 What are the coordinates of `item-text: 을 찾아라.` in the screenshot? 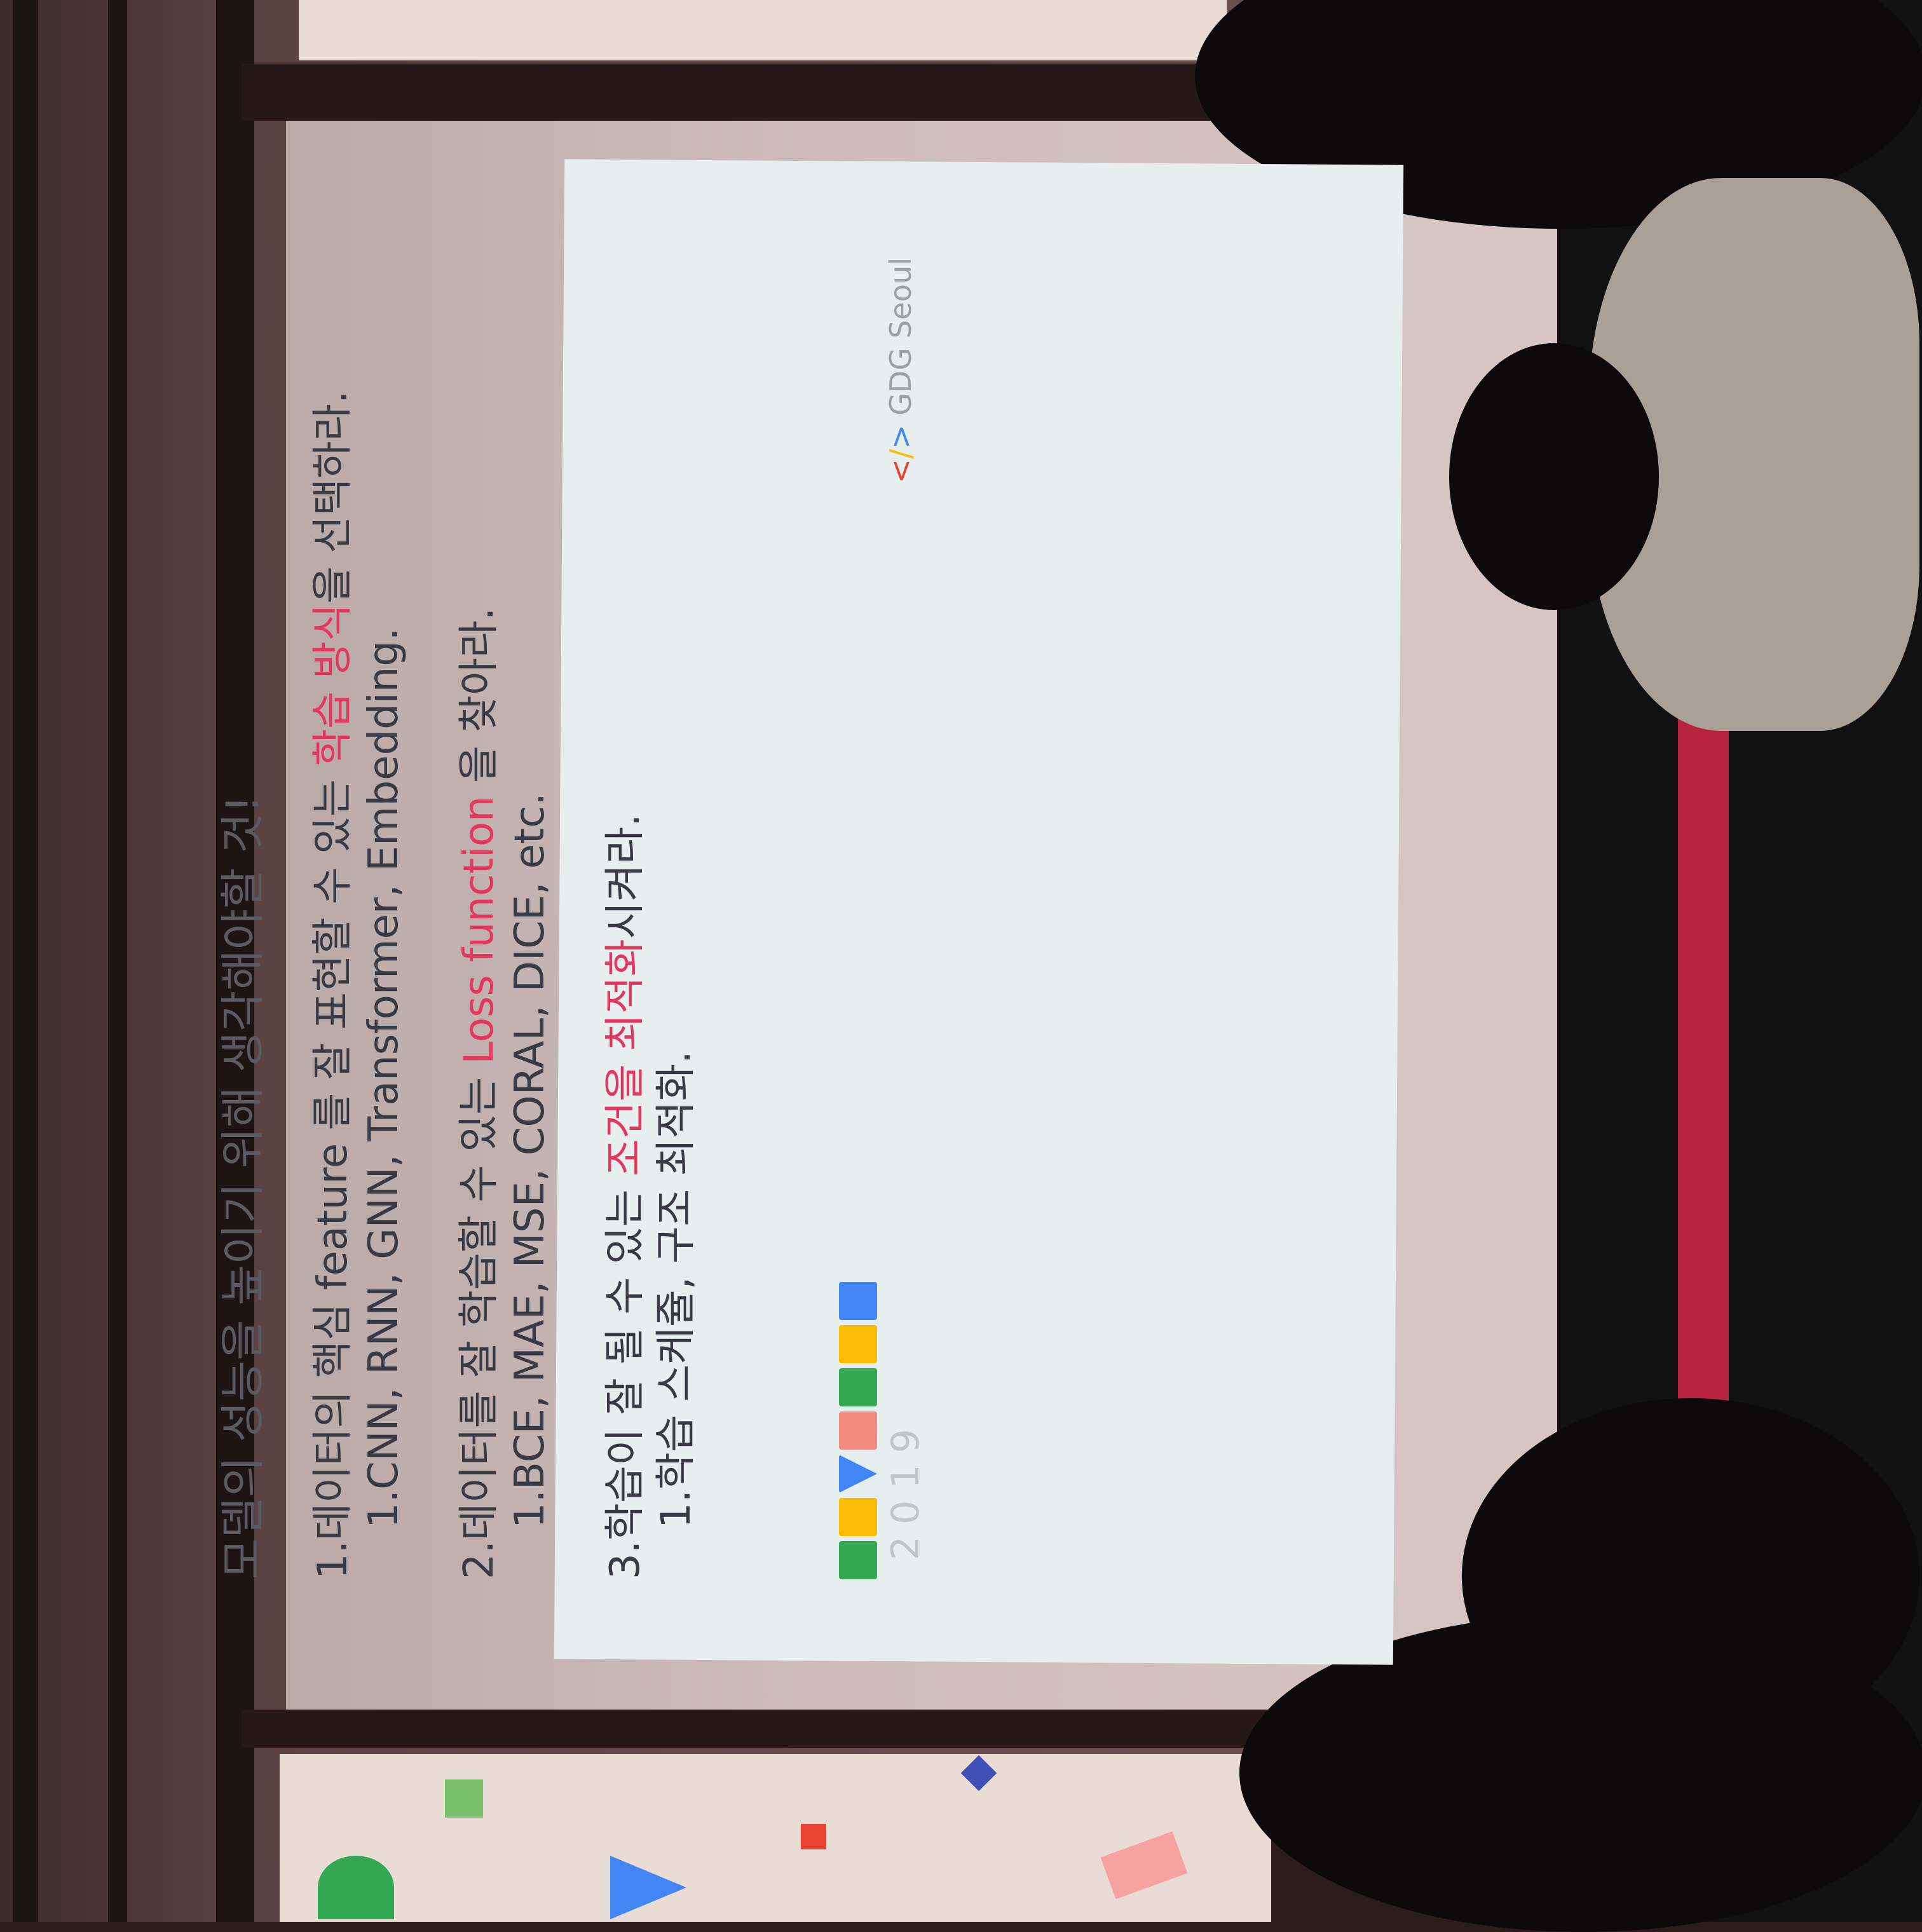 It's located at (479, 702).